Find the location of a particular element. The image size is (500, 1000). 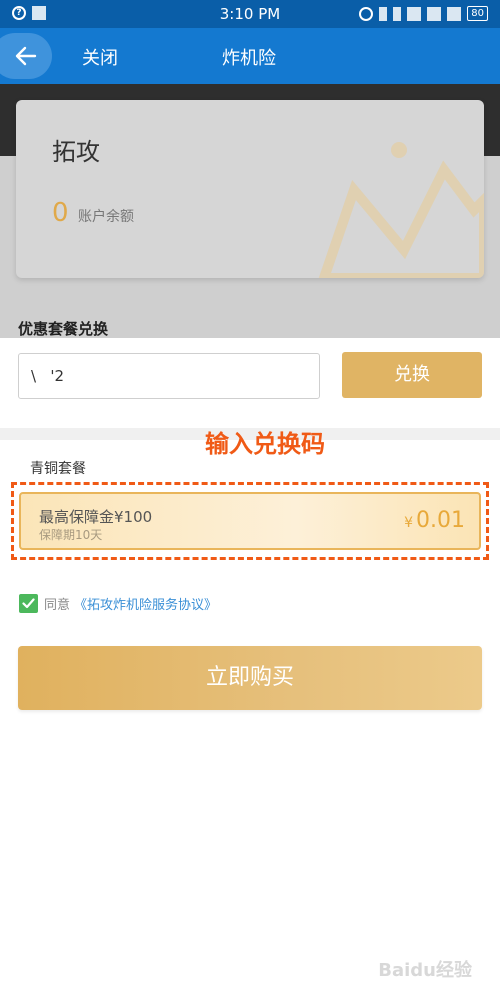

agree-label: 同意 is located at coordinates (57, 605).